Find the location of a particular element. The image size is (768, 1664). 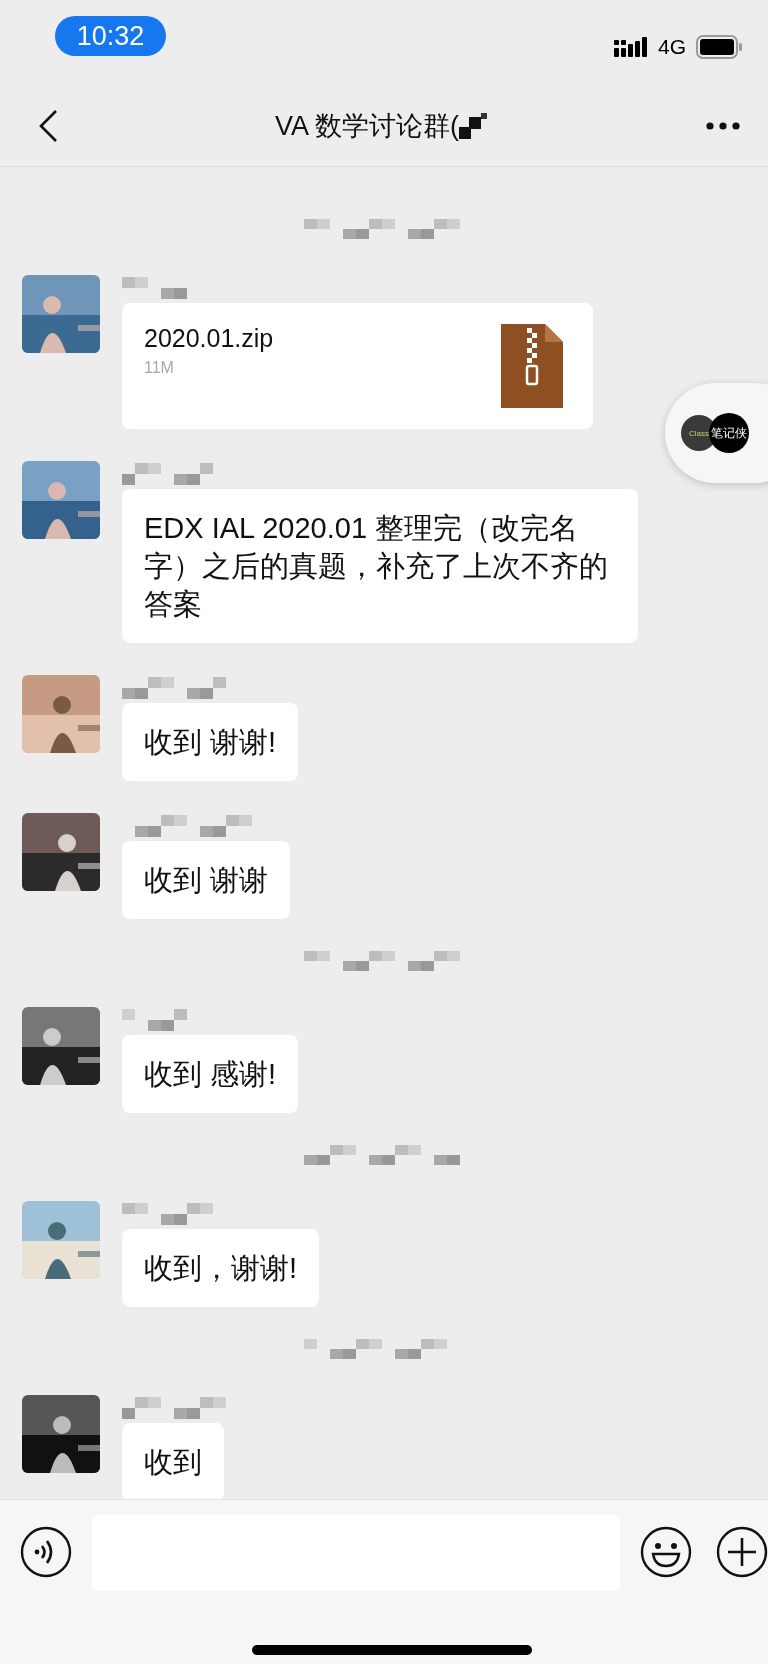

network-label: 4G is located at coordinates (672, 47).